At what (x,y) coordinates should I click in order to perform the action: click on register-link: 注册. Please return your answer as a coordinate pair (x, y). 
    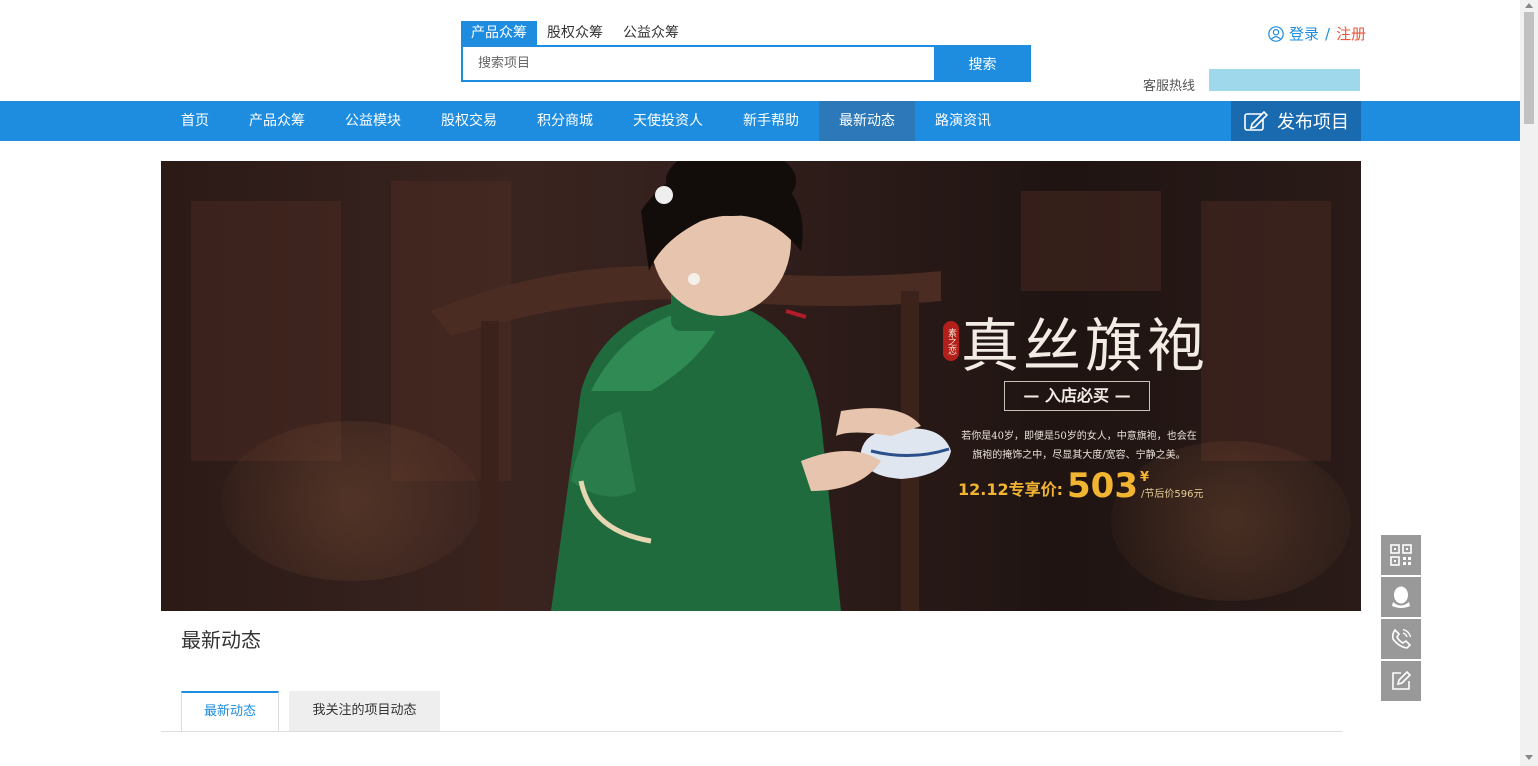
    Looking at the image, I should click on (1351, 33).